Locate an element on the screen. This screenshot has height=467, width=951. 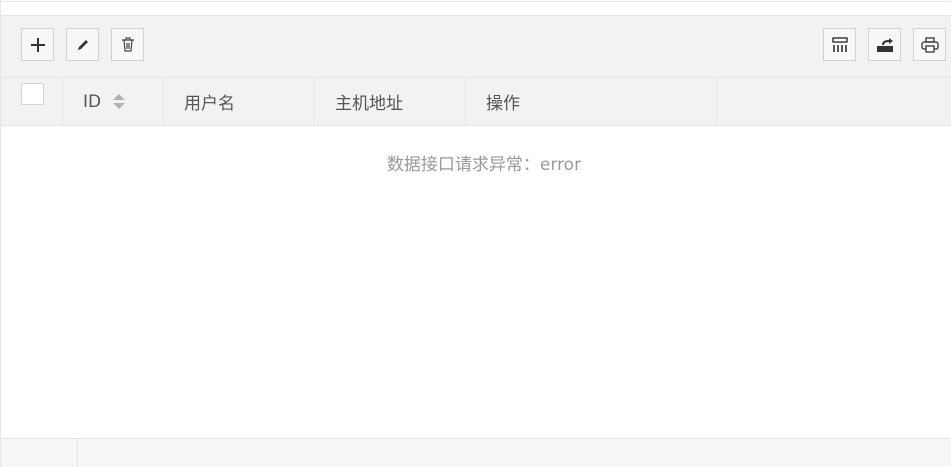
export-icon is located at coordinates (885, 45).